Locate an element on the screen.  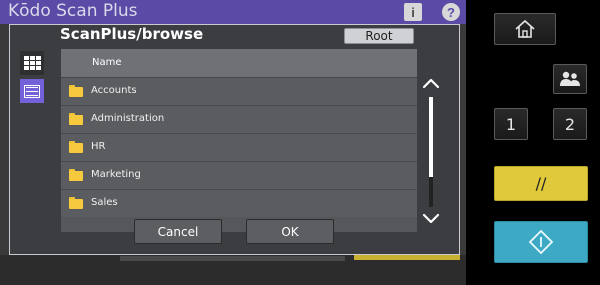
cancel-button: Cancel is located at coordinates (178, 231).